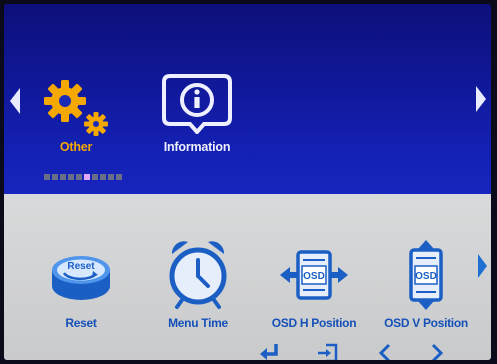 The height and width of the screenshot is (364, 497). I want to click on menu-item-label-osd-h-position: OSD H Position, so click(314, 323).